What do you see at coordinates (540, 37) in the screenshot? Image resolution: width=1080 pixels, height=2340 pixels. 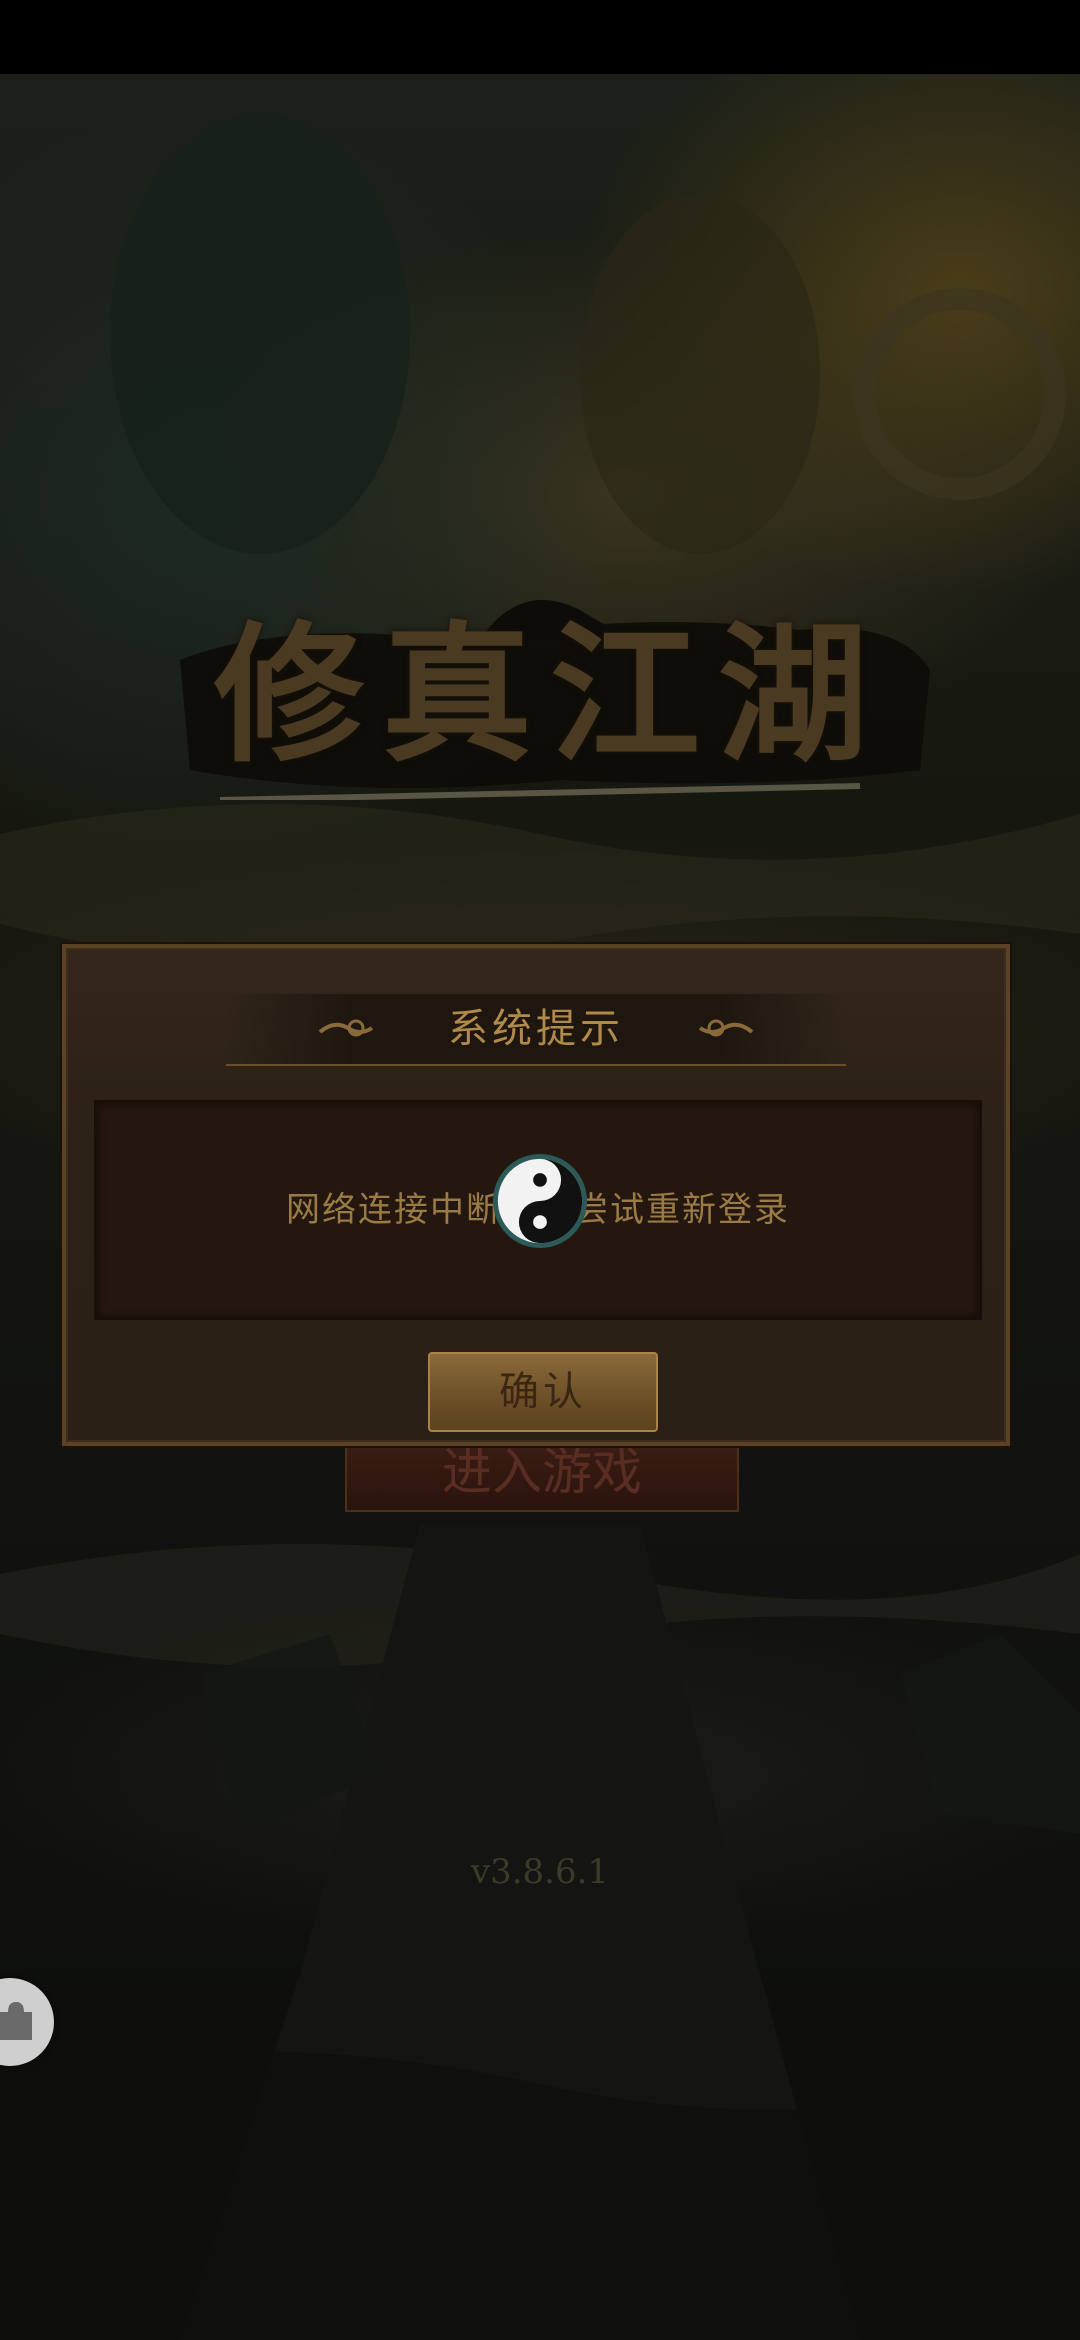 I see `status-bar` at bounding box center [540, 37].